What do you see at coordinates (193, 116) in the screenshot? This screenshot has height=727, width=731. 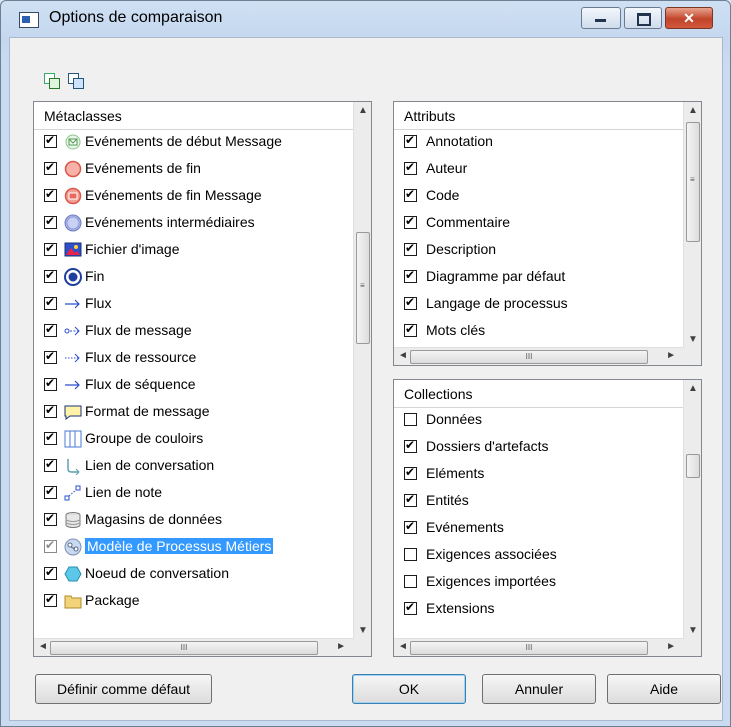 I see `metaclasses-header: Métaclasses` at bounding box center [193, 116].